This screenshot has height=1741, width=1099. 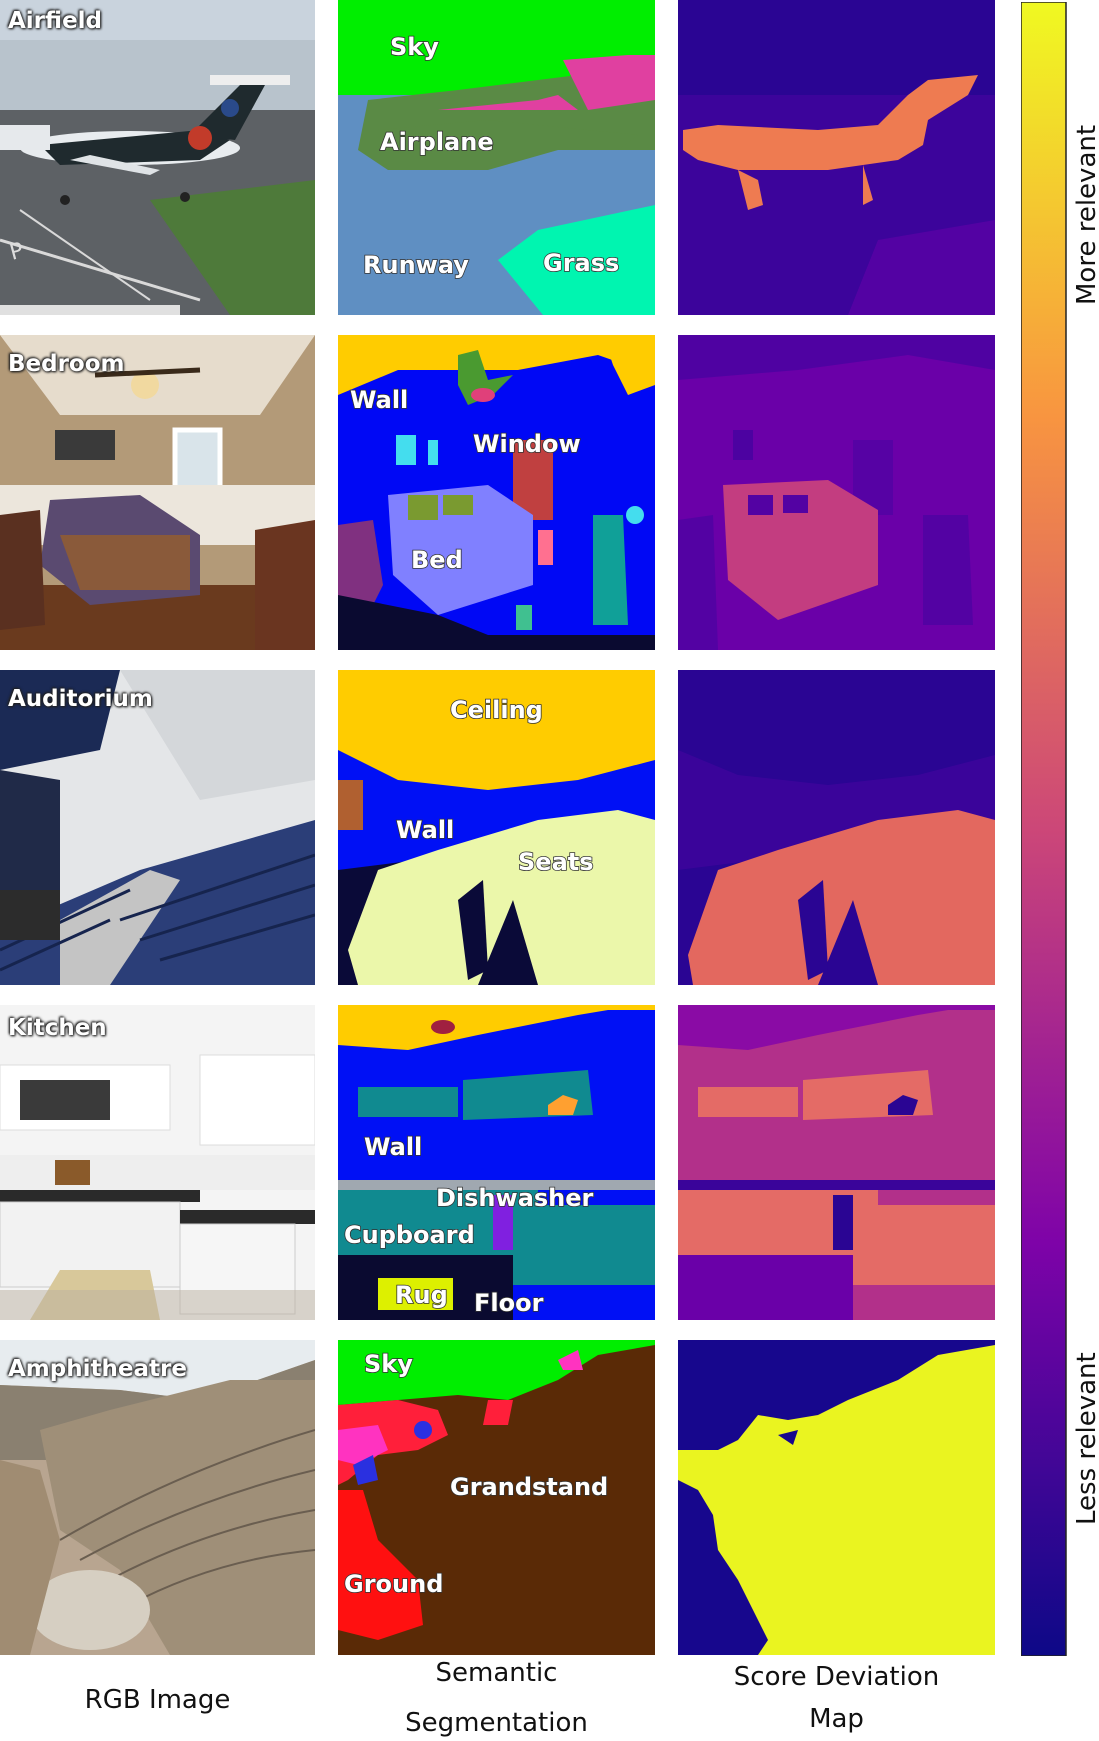 I want to click on bedroom-photo, so click(x=157, y=492).